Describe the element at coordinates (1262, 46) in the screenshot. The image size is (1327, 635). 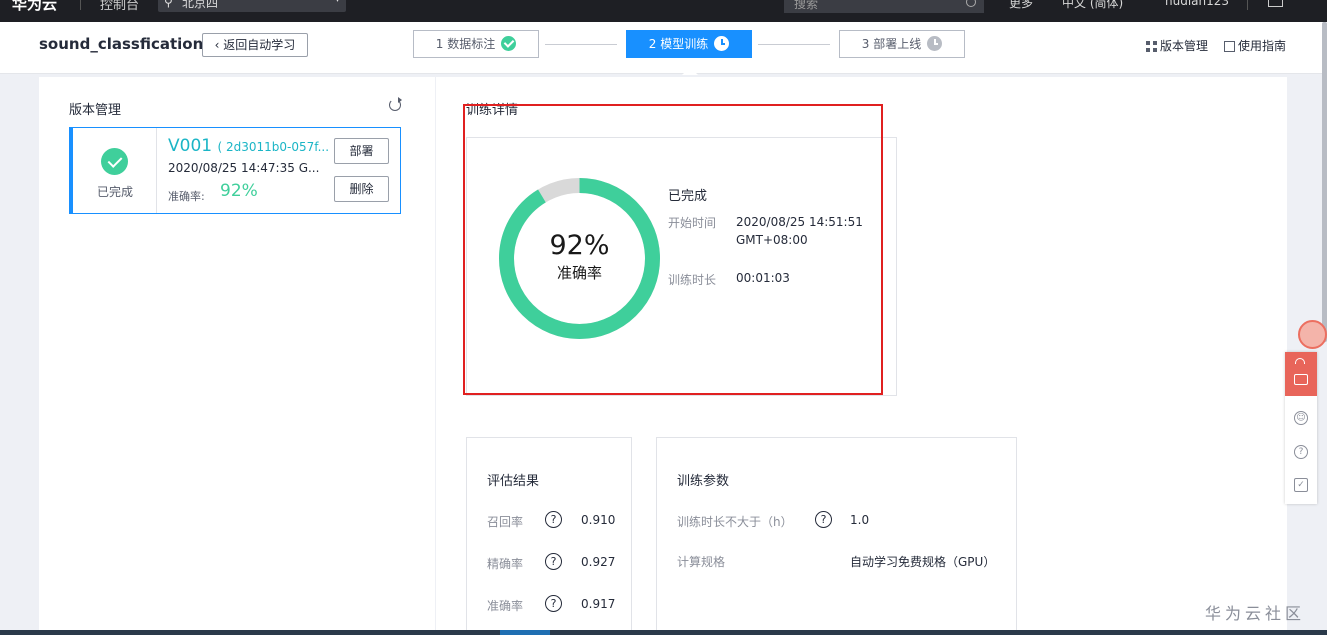
I see `user-guide-label: 使用指南` at that location.